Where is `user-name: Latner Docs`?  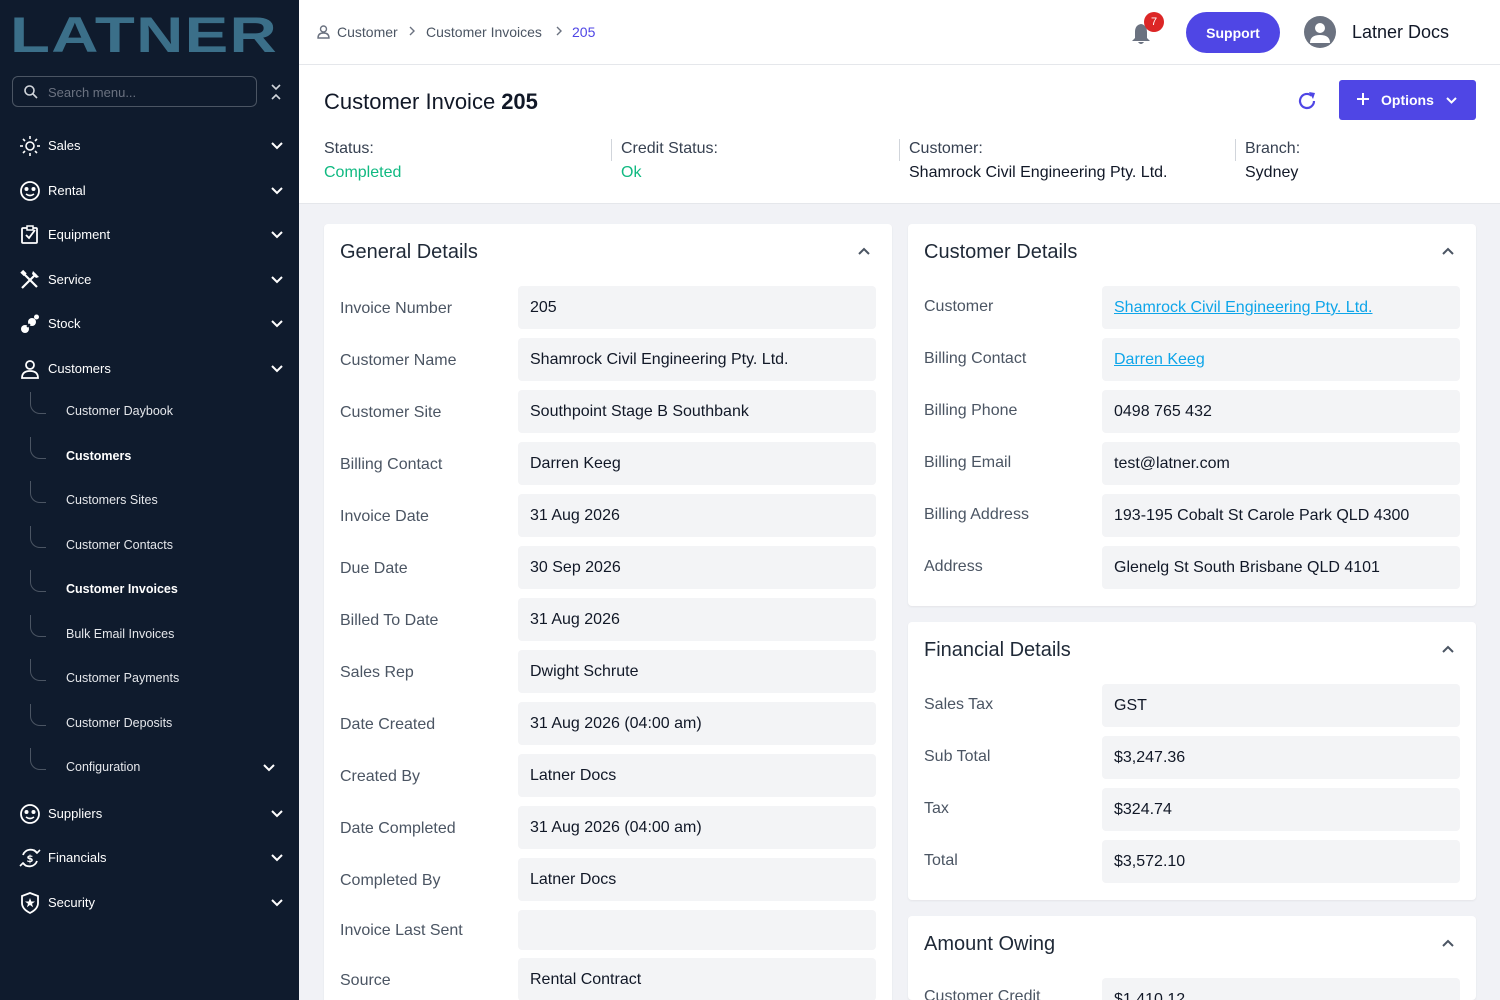
user-name: Latner Docs is located at coordinates (1400, 32).